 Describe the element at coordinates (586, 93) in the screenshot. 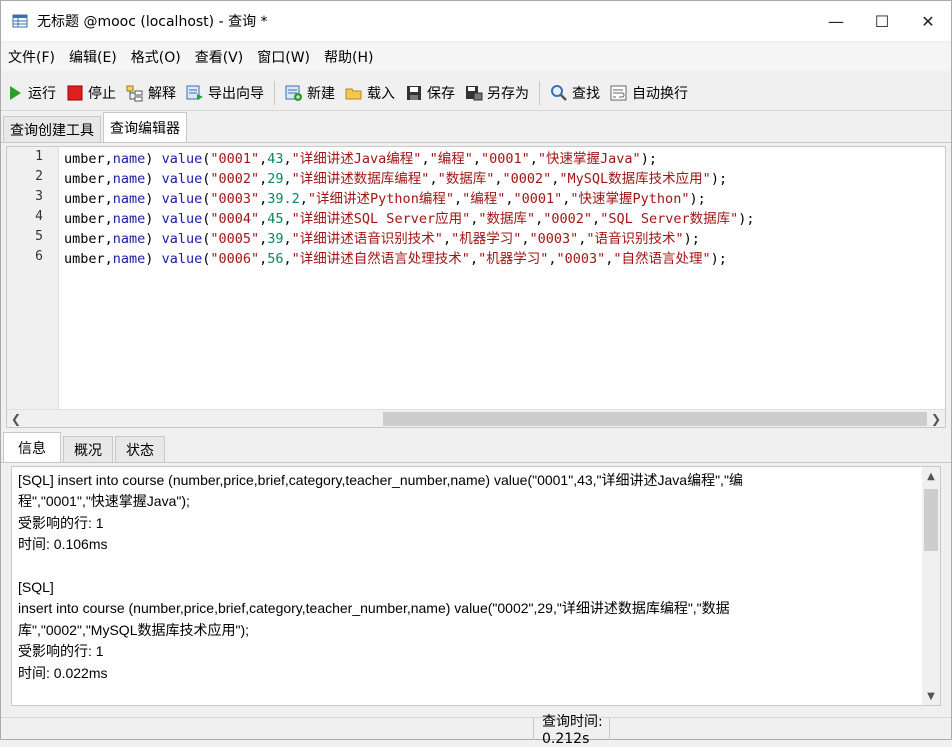

I see `find-label: 查找` at that location.